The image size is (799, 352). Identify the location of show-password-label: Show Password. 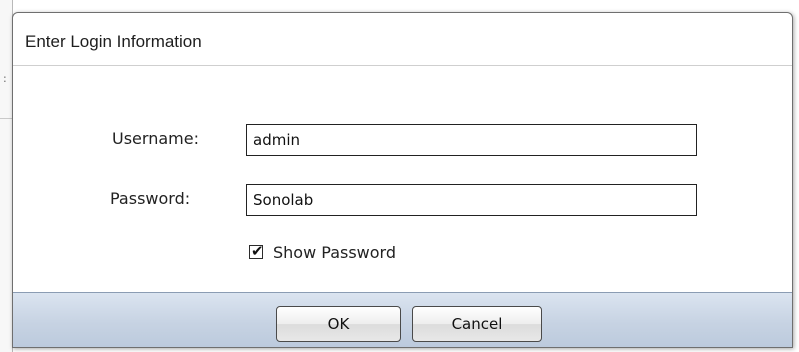
(334, 252).